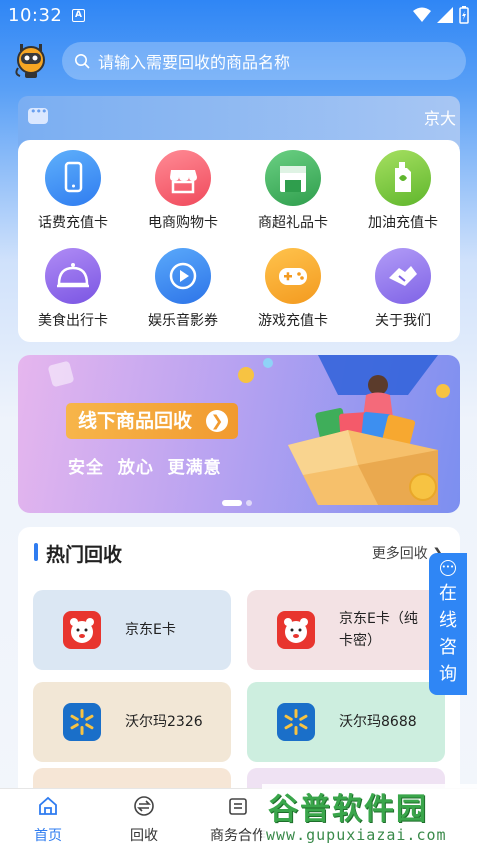 This screenshot has width=477, height=848. Describe the element at coordinates (144, 806) in the screenshot. I see `exchange-icon` at that location.